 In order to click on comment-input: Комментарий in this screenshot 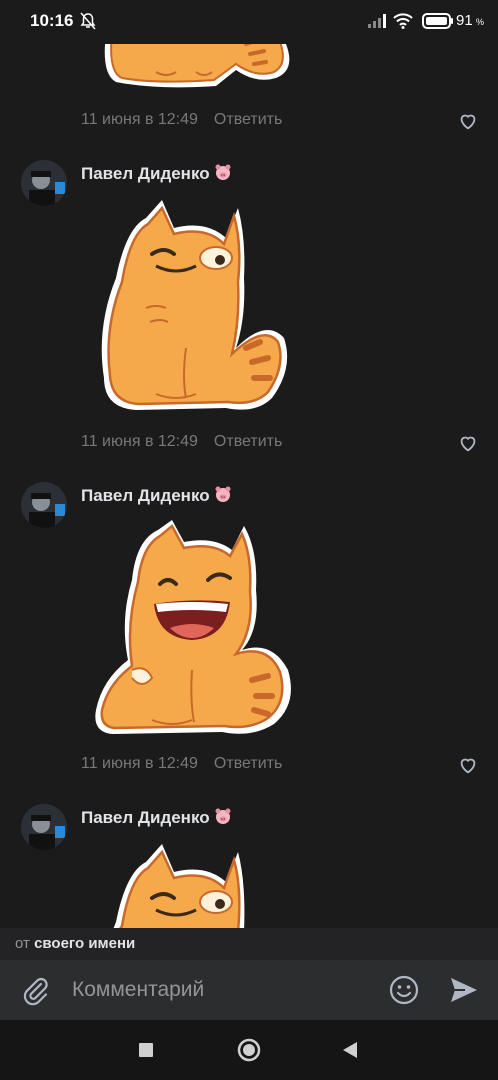, I will do `click(138, 990)`.